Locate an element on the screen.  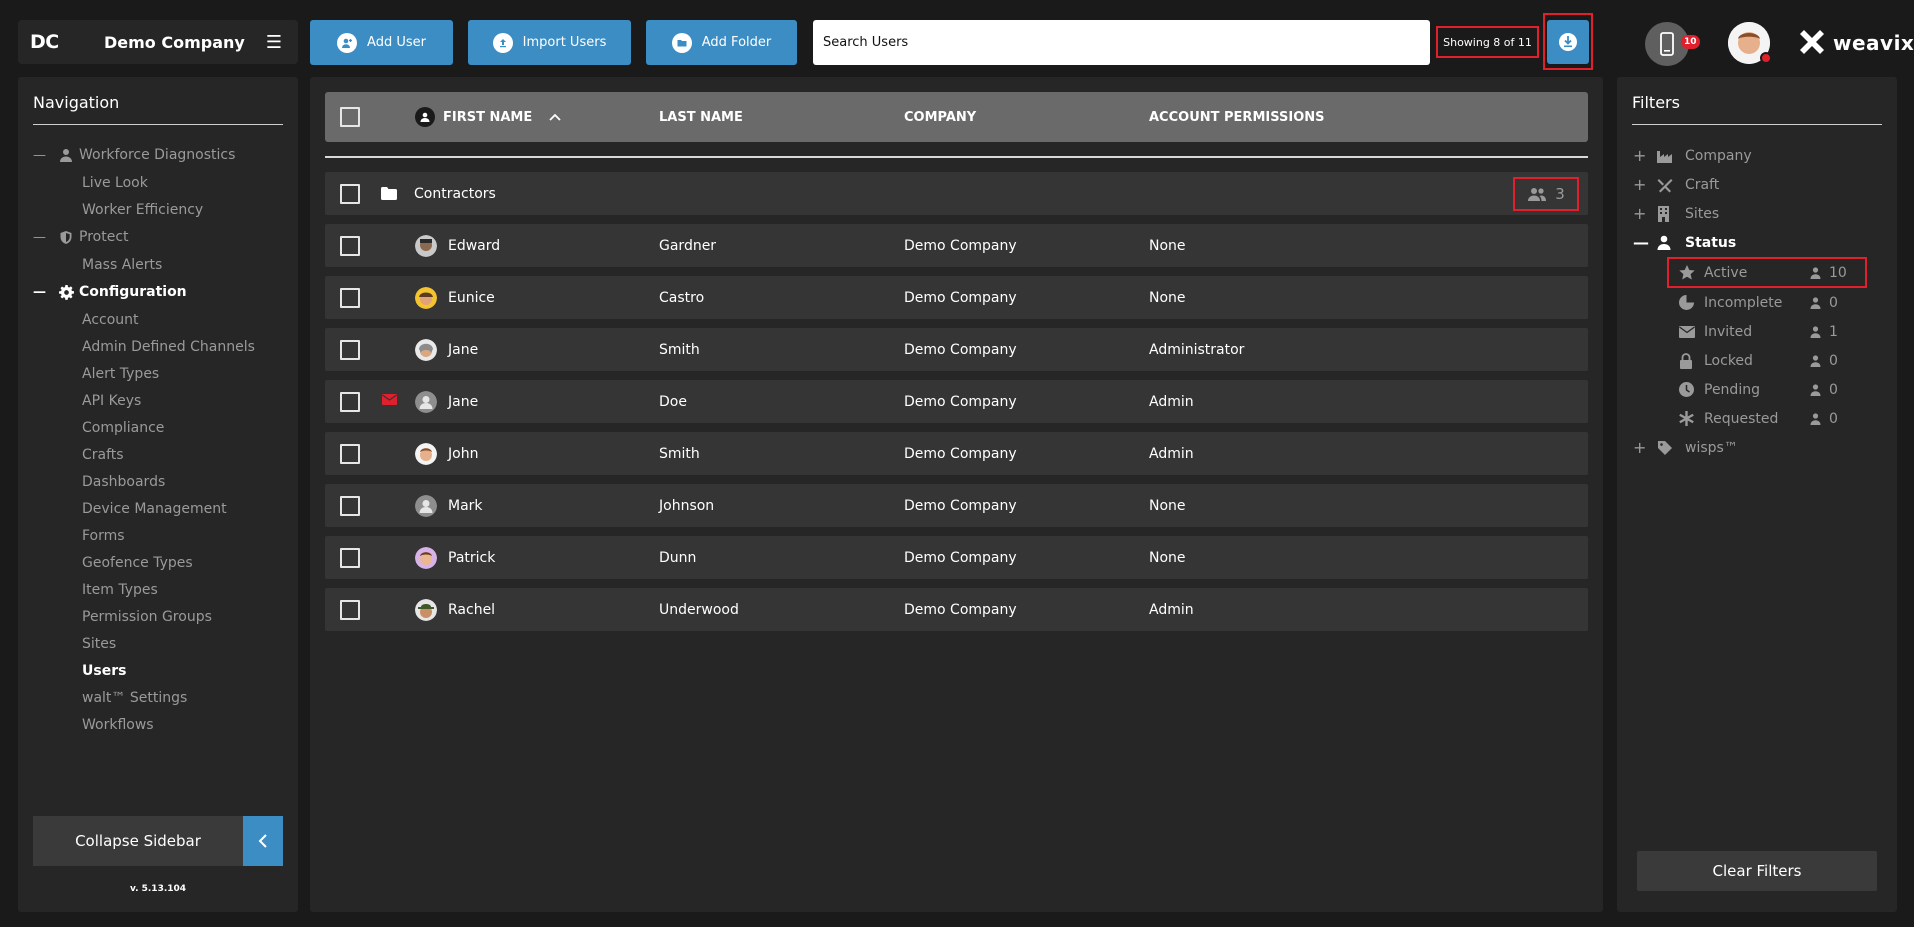
collapse-sidebar-label: Collapse Sidebar is located at coordinates (138, 841).